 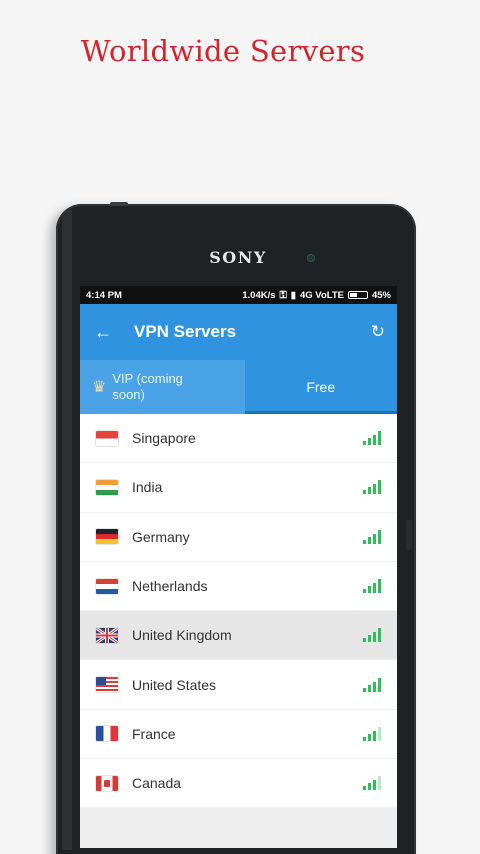 I want to click on status-time: 4:14 PM, so click(x=104, y=295).